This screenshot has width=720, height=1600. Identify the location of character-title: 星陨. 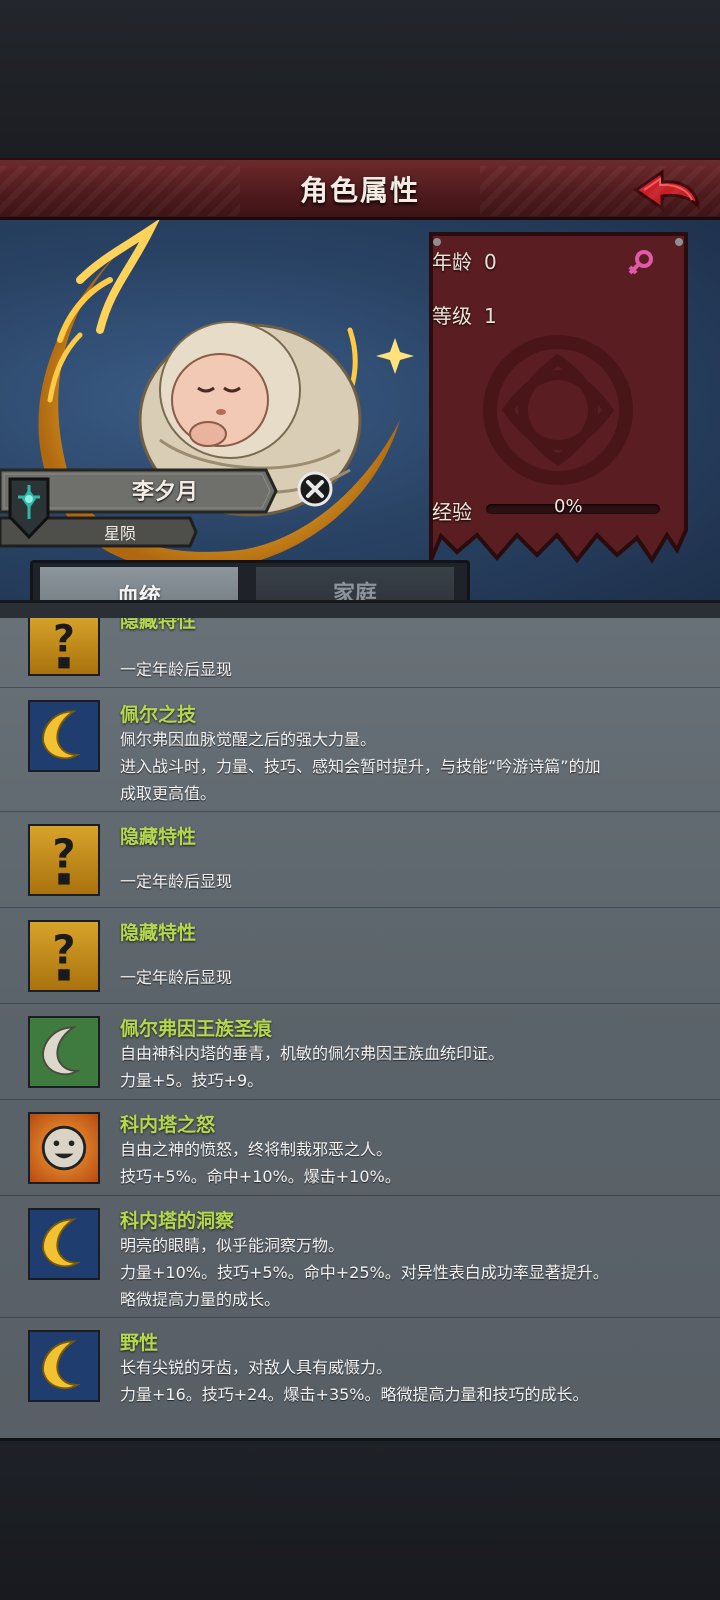
(119, 533).